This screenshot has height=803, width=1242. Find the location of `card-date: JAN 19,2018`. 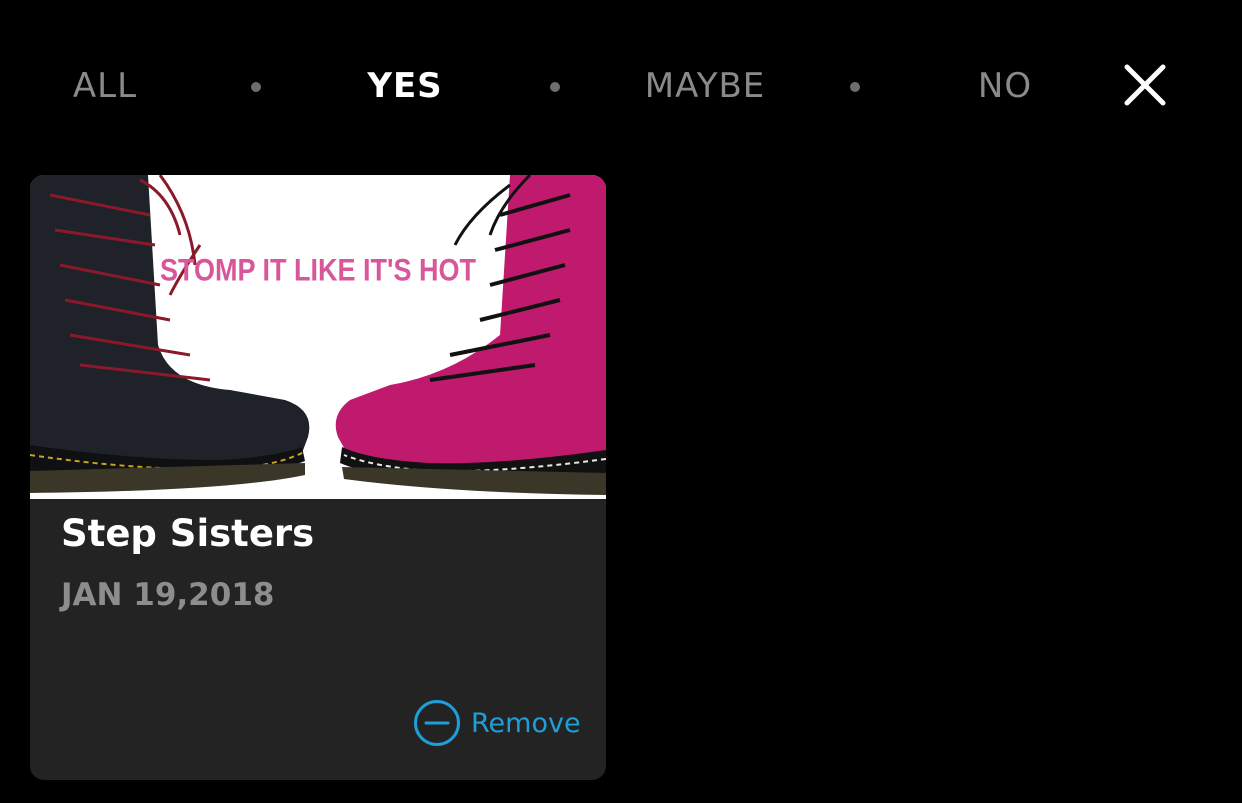

card-date: JAN 19,2018 is located at coordinates (168, 595).